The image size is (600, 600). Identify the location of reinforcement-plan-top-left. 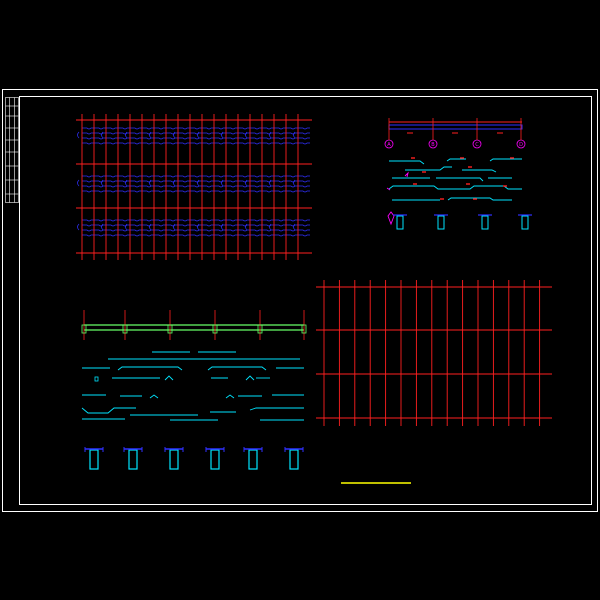
(194, 187).